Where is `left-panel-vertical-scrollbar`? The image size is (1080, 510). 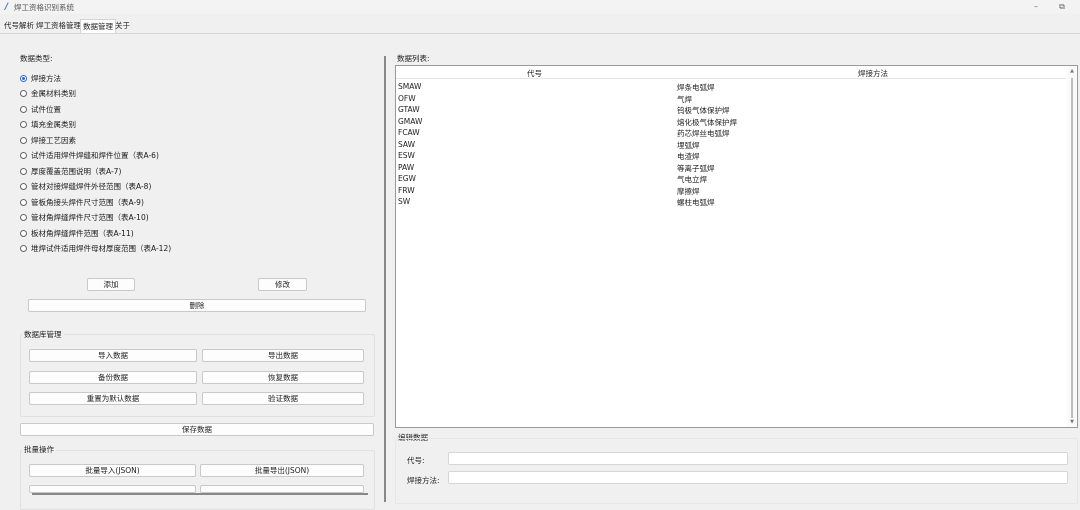 left-panel-vertical-scrollbar is located at coordinates (385, 279).